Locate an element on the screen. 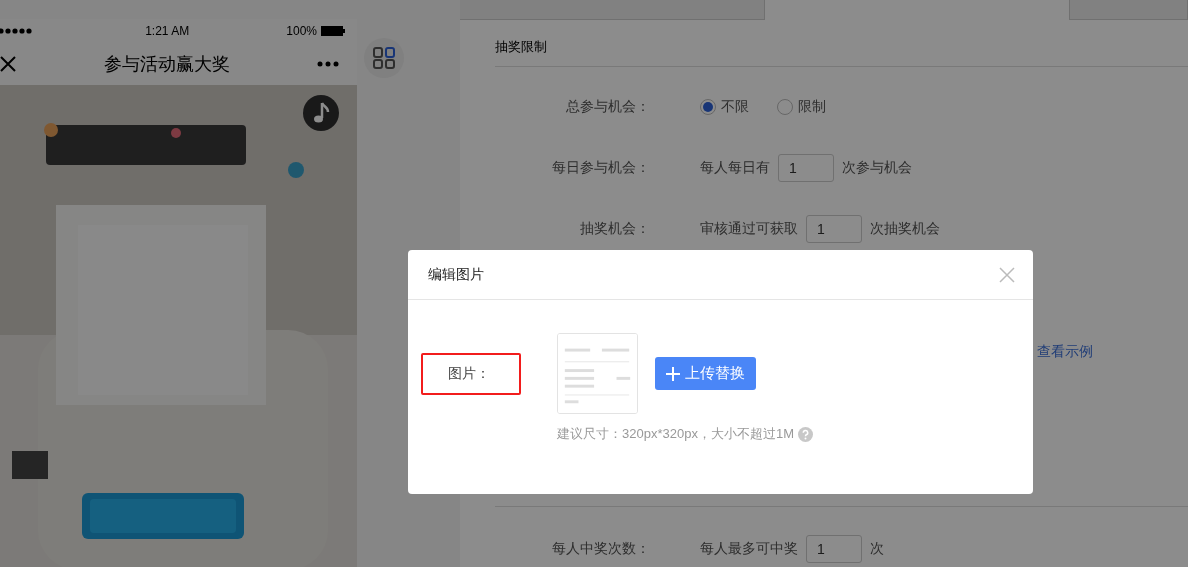  upload-button: 上传替换 is located at coordinates (705, 373).